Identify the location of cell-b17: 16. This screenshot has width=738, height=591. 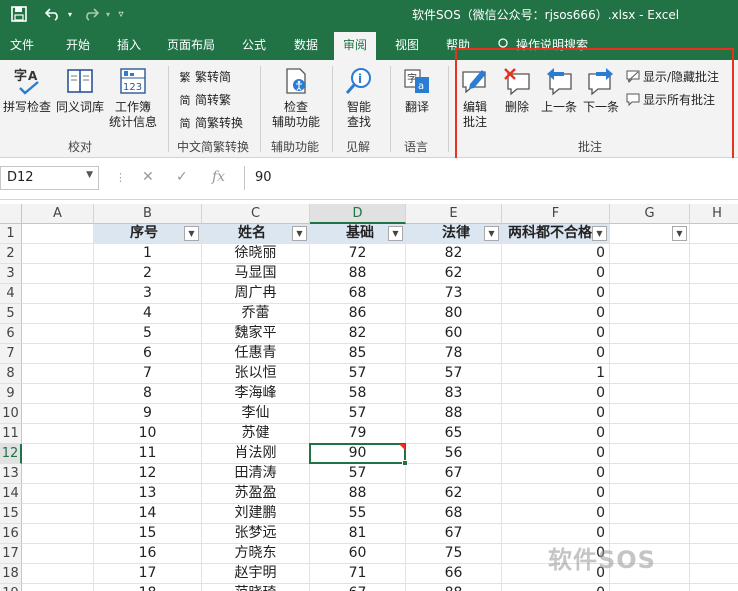
(148, 554).